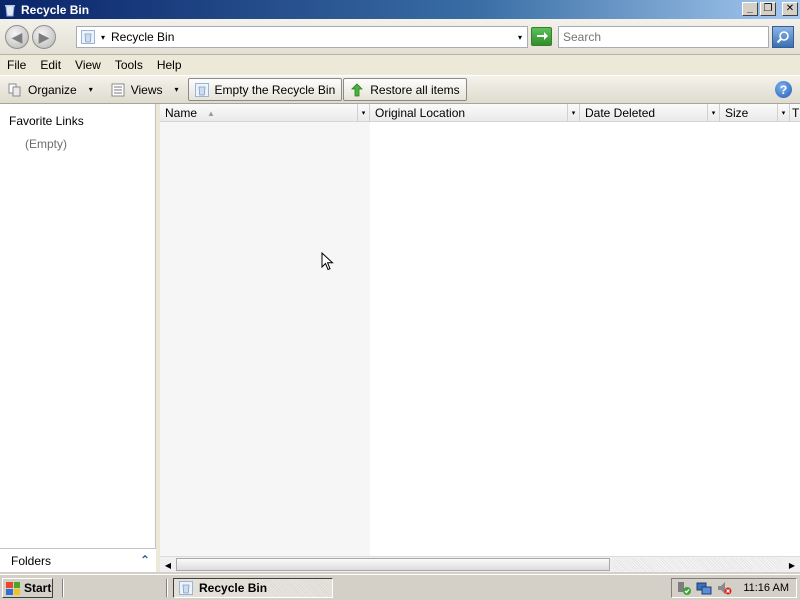 The image size is (800, 600). Describe the element at coordinates (142, 37) in the screenshot. I see `breadcrumb-recycle-bin: Recycle Bin` at that location.